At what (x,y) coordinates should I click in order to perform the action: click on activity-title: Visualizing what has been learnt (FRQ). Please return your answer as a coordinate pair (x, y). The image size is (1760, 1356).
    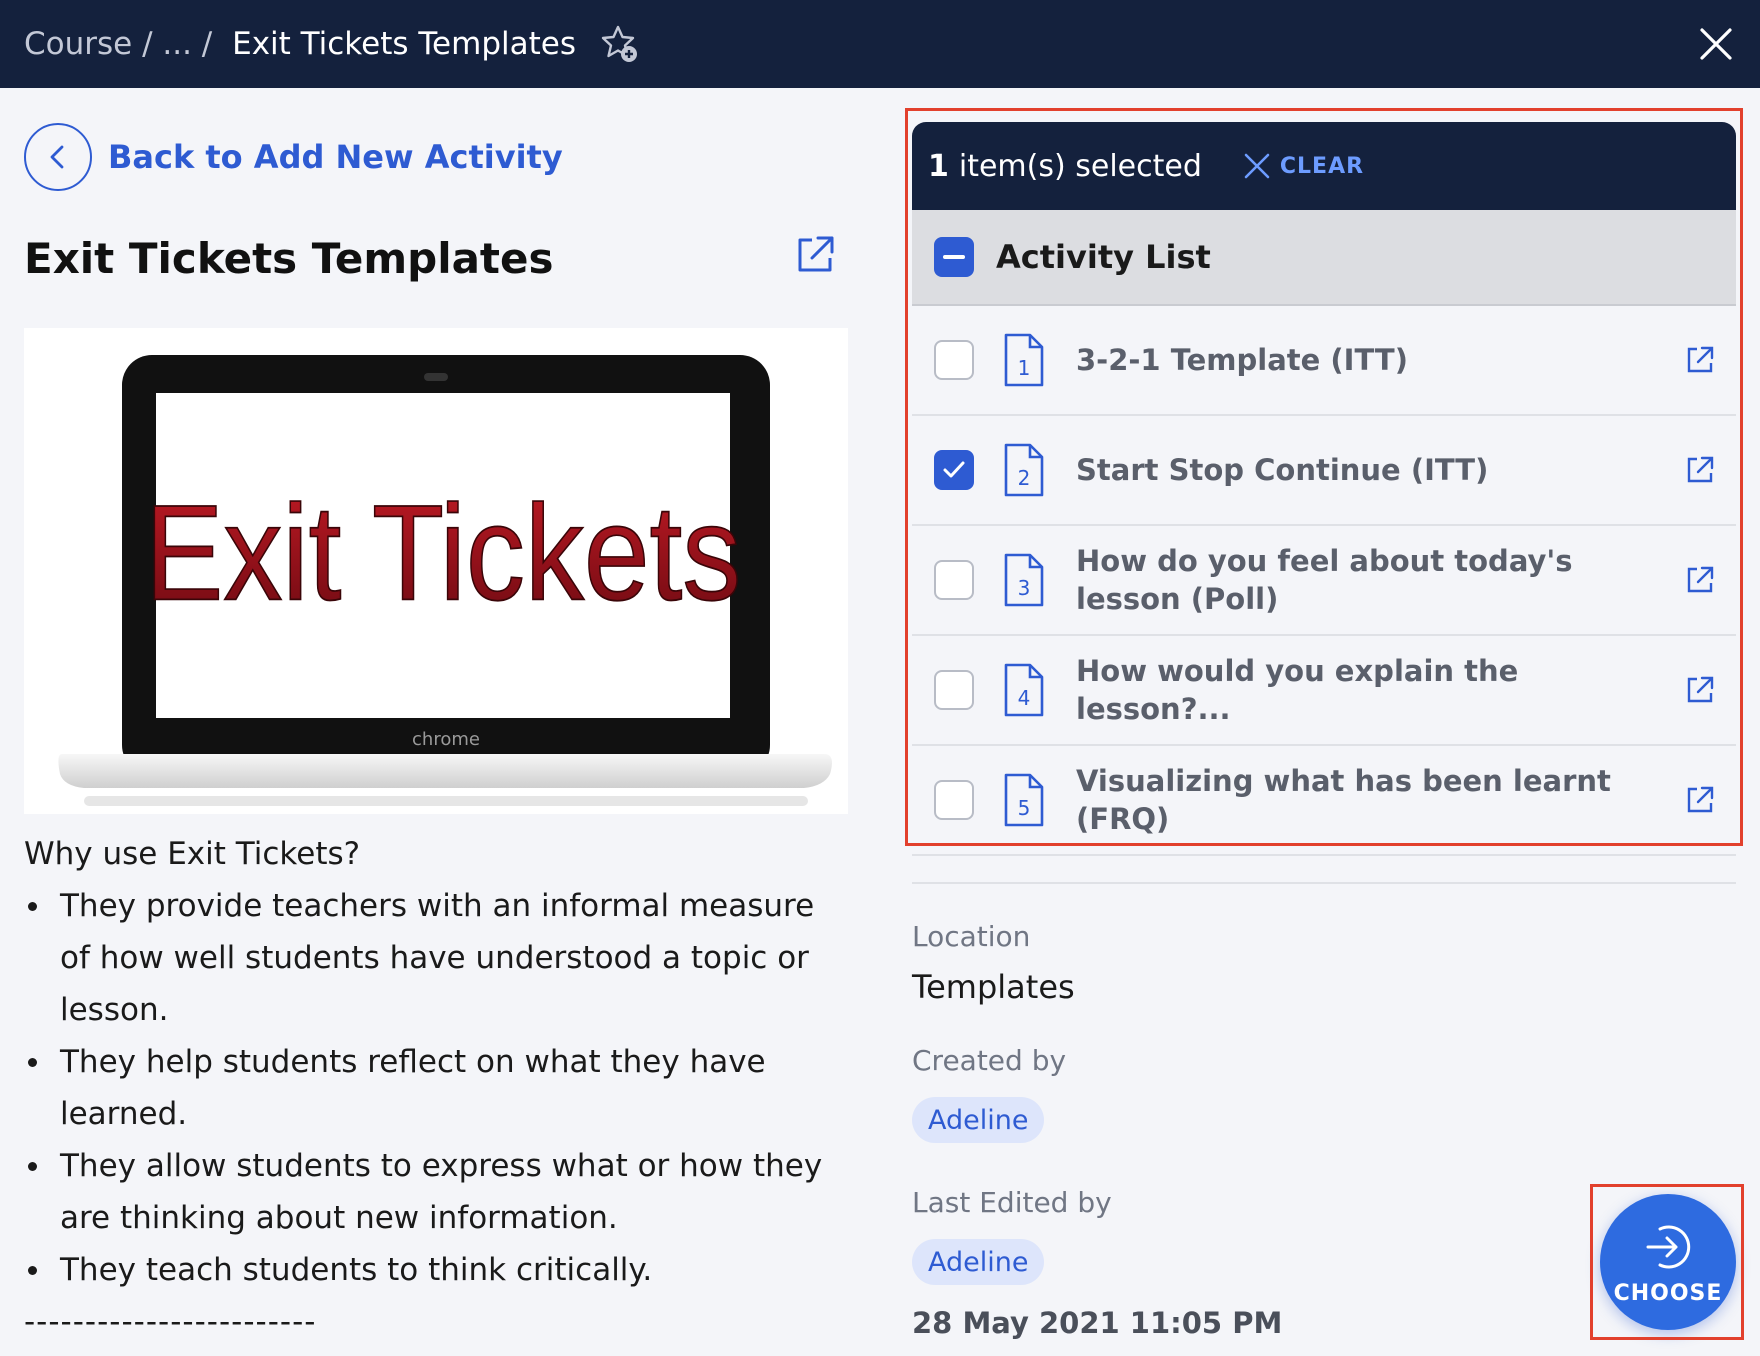
    Looking at the image, I should click on (1343, 800).